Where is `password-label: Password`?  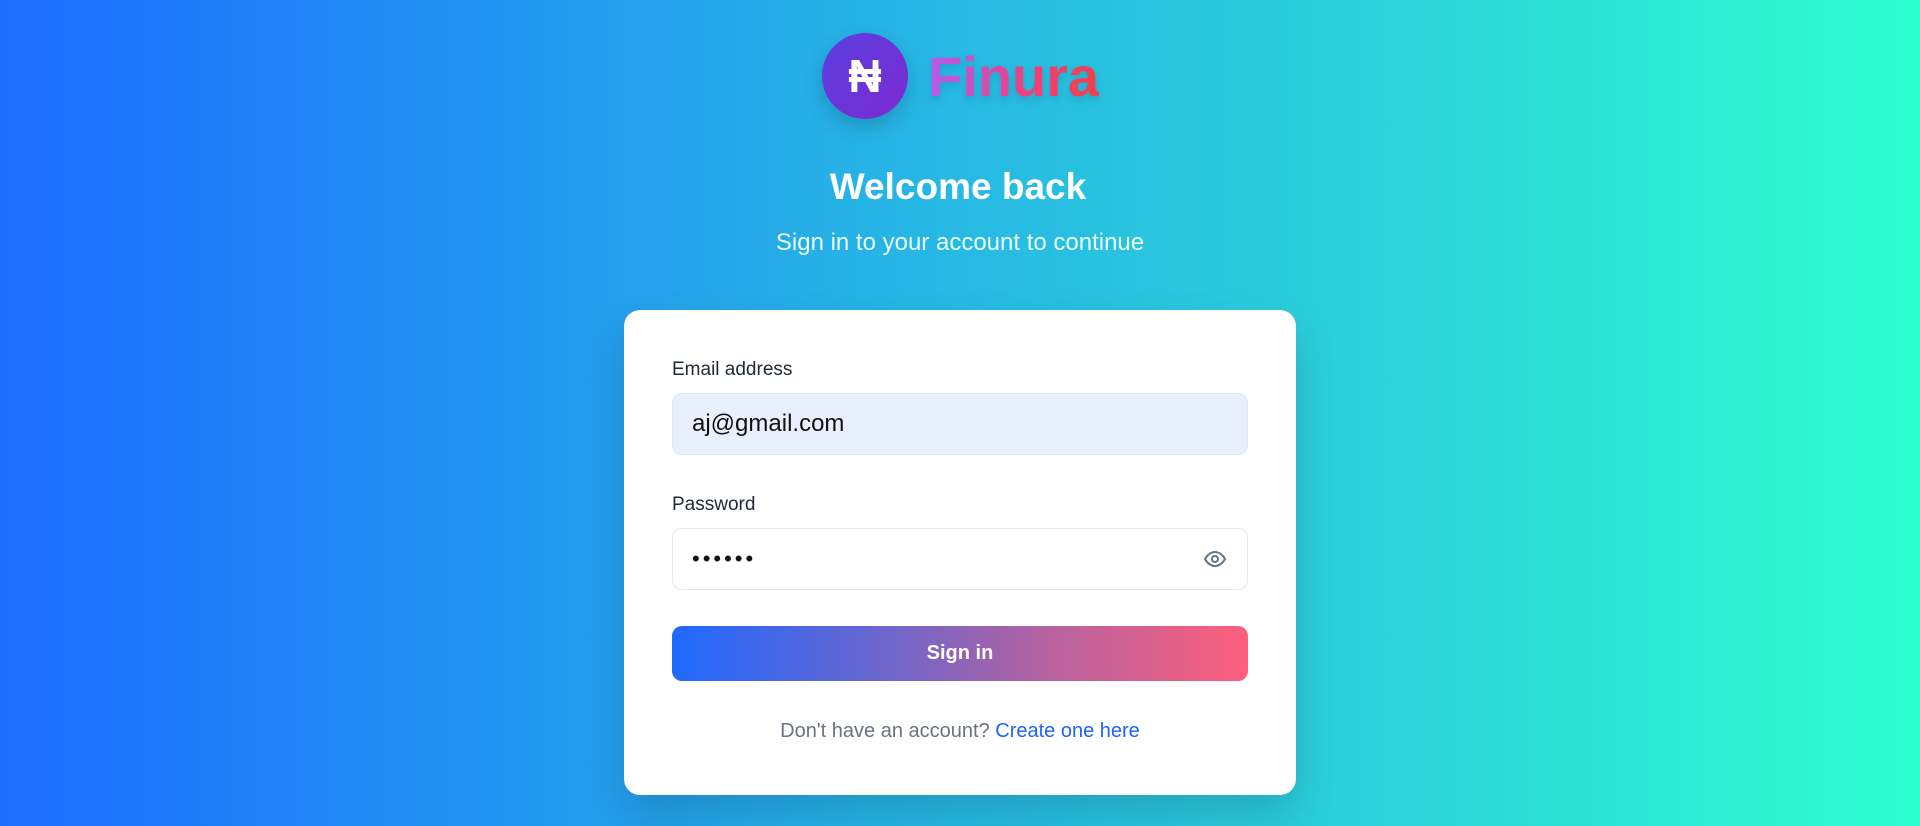 password-label: Password is located at coordinates (714, 504).